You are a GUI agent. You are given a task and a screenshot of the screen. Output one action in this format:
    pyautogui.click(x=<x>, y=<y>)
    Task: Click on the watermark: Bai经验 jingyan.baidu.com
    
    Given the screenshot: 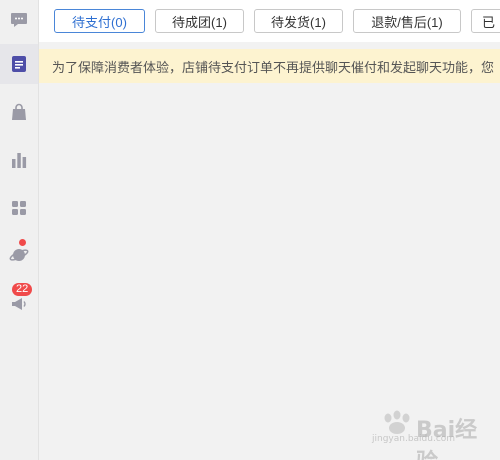 What is the action you would take?
    pyautogui.click(x=427, y=434)
    